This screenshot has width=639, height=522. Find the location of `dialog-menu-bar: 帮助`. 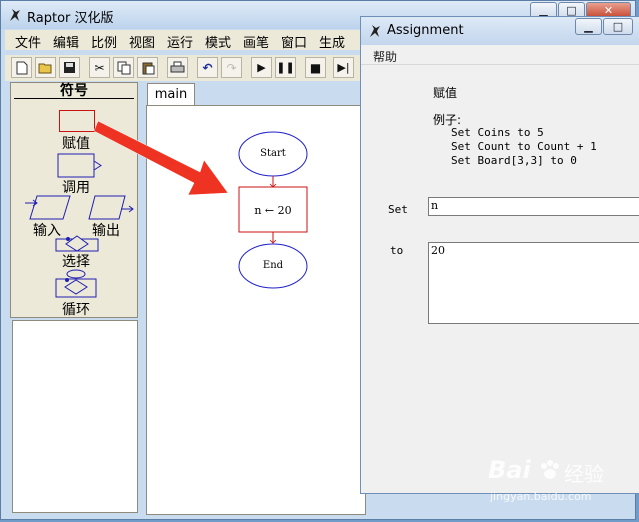

dialog-menu-bar: 帮助 is located at coordinates (500, 55).